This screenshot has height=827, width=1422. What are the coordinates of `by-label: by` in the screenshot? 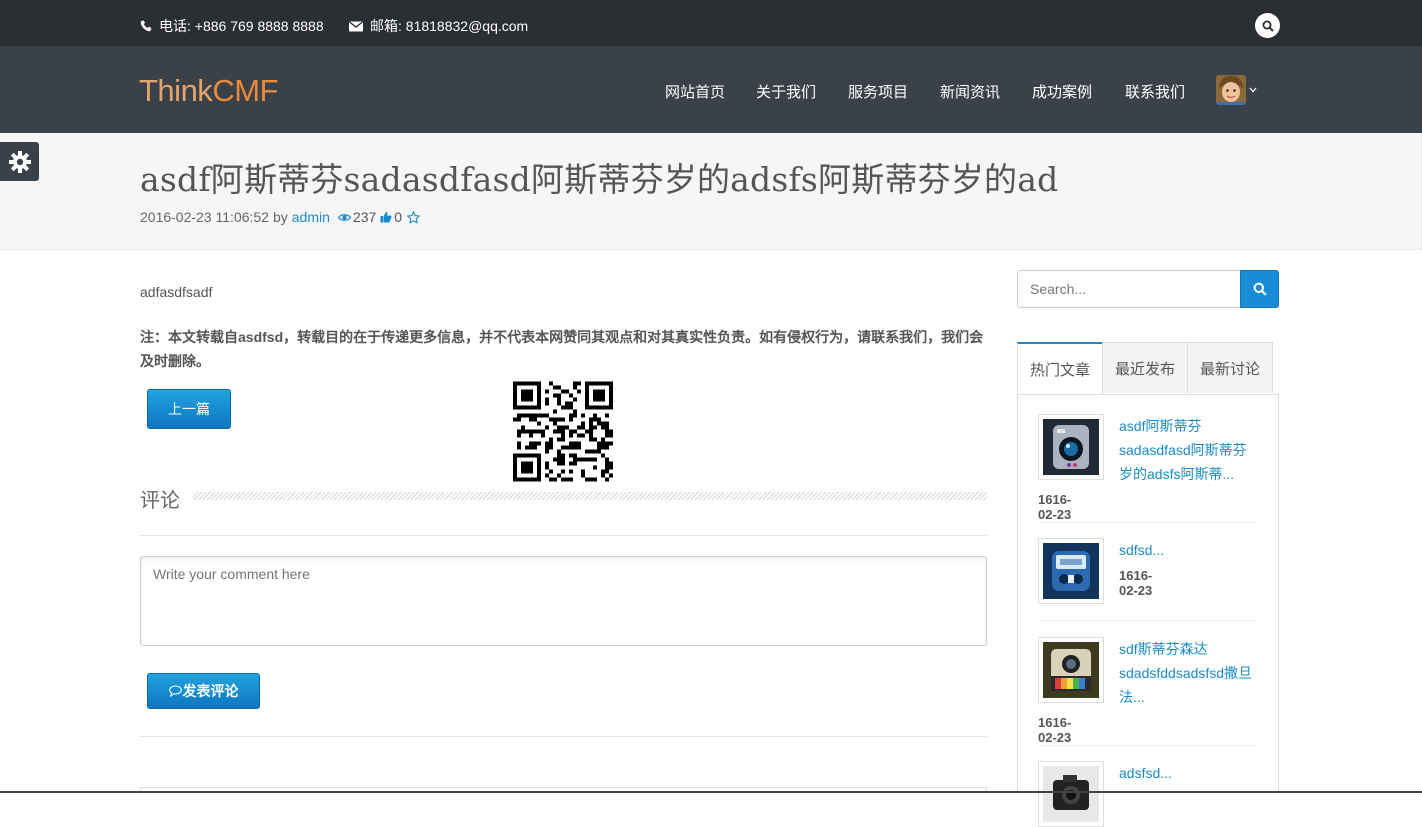 It's located at (280, 217).